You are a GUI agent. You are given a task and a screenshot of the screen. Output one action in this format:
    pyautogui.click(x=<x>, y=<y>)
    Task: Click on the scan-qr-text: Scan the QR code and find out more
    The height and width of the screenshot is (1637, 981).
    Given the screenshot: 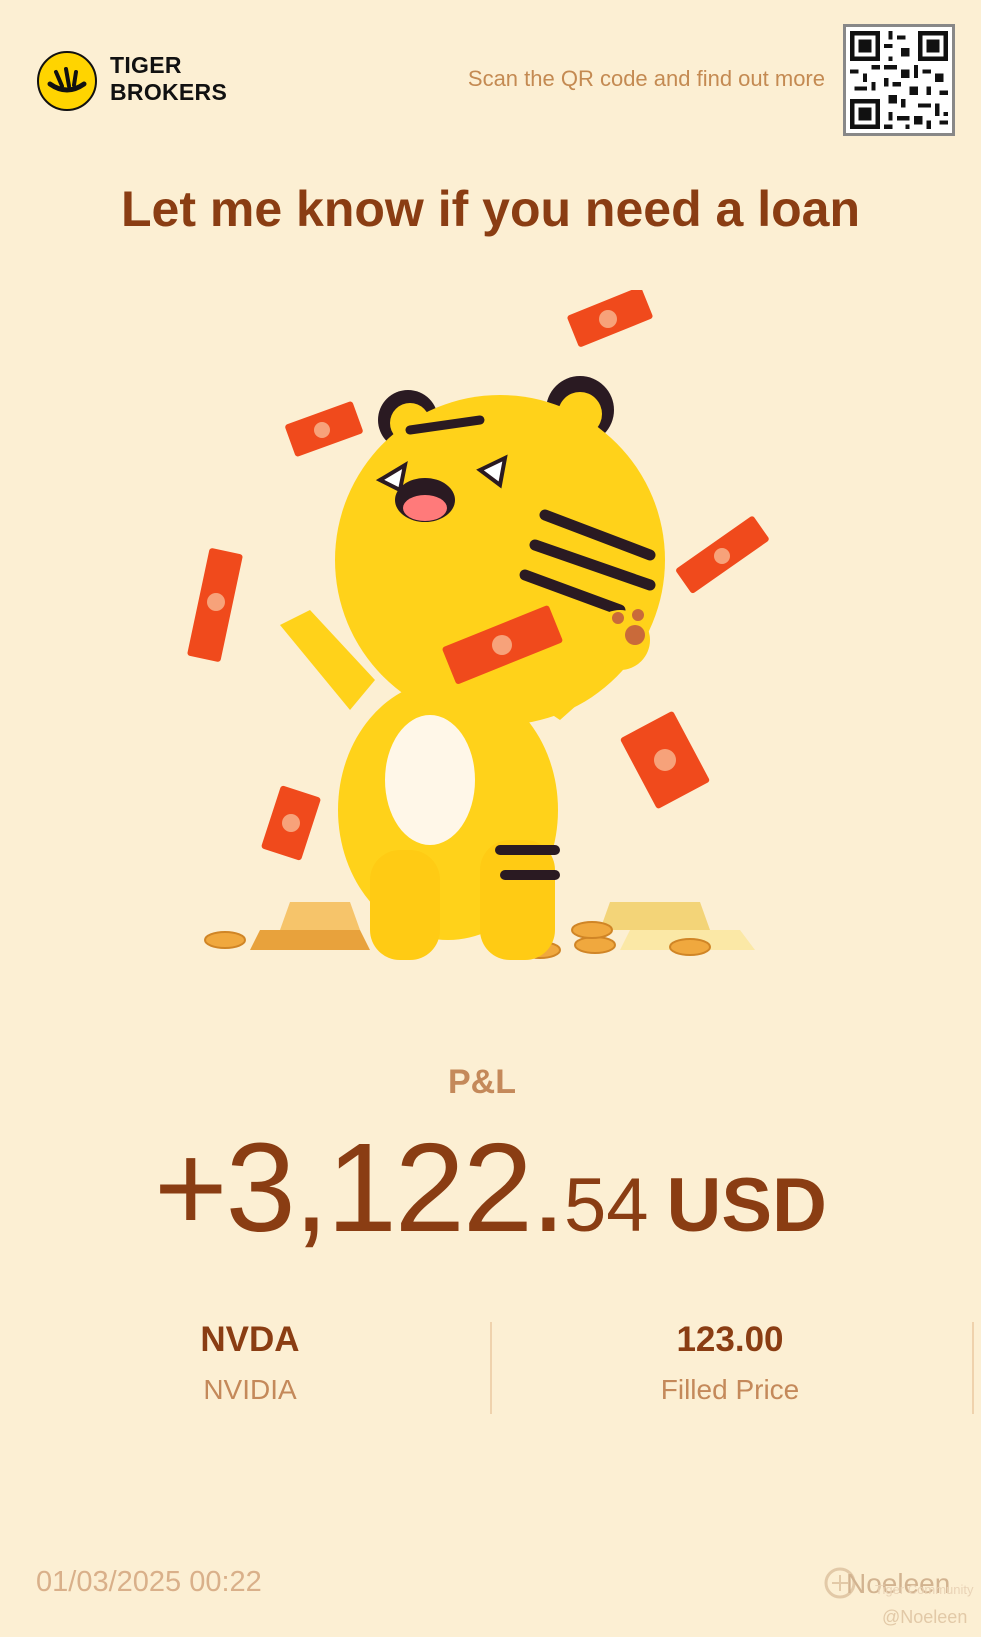 What is the action you would take?
    pyautogui.click(x=646, y=78)
    